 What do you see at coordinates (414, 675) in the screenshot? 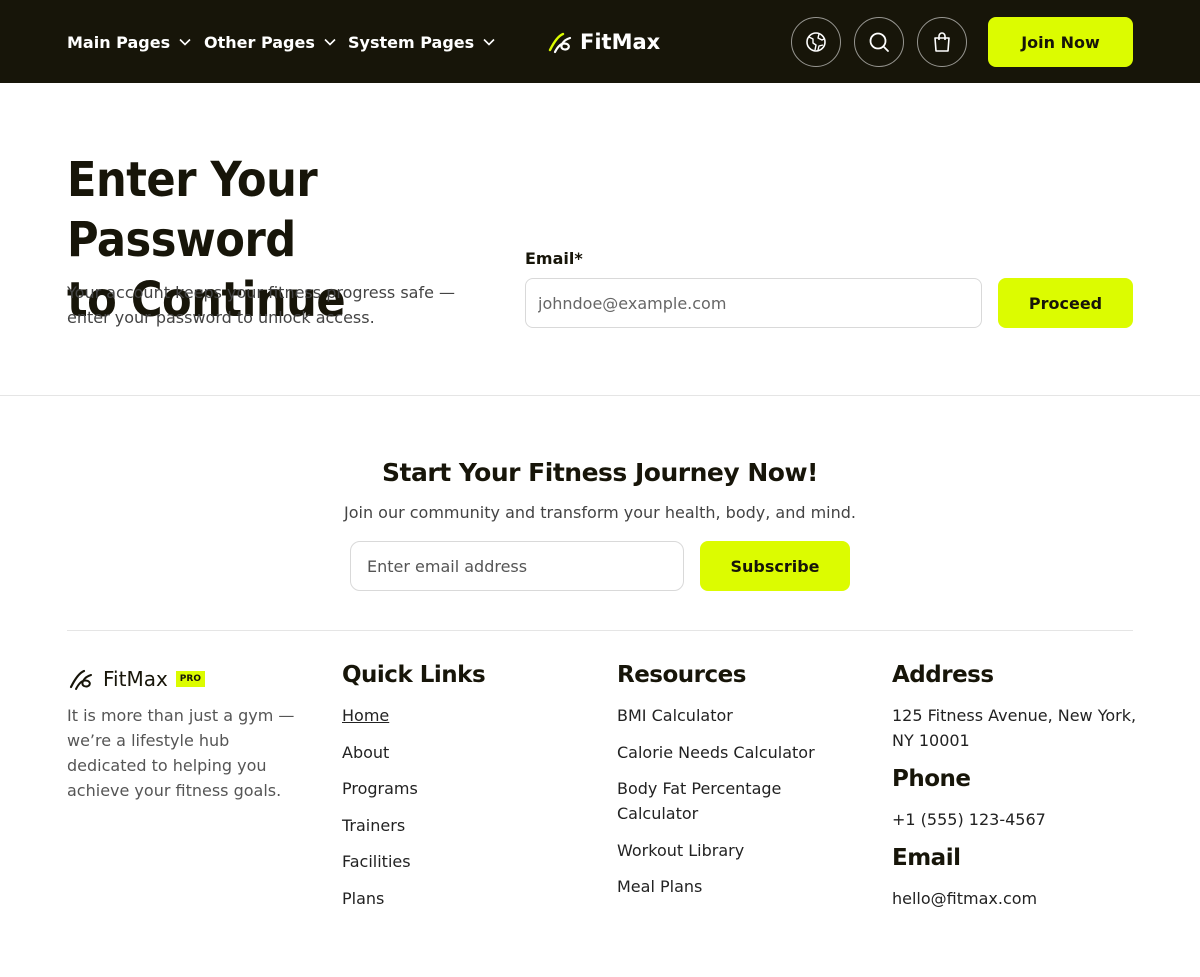
I see `quick-links-title: Quick Links` at bounding box center [414, 675].